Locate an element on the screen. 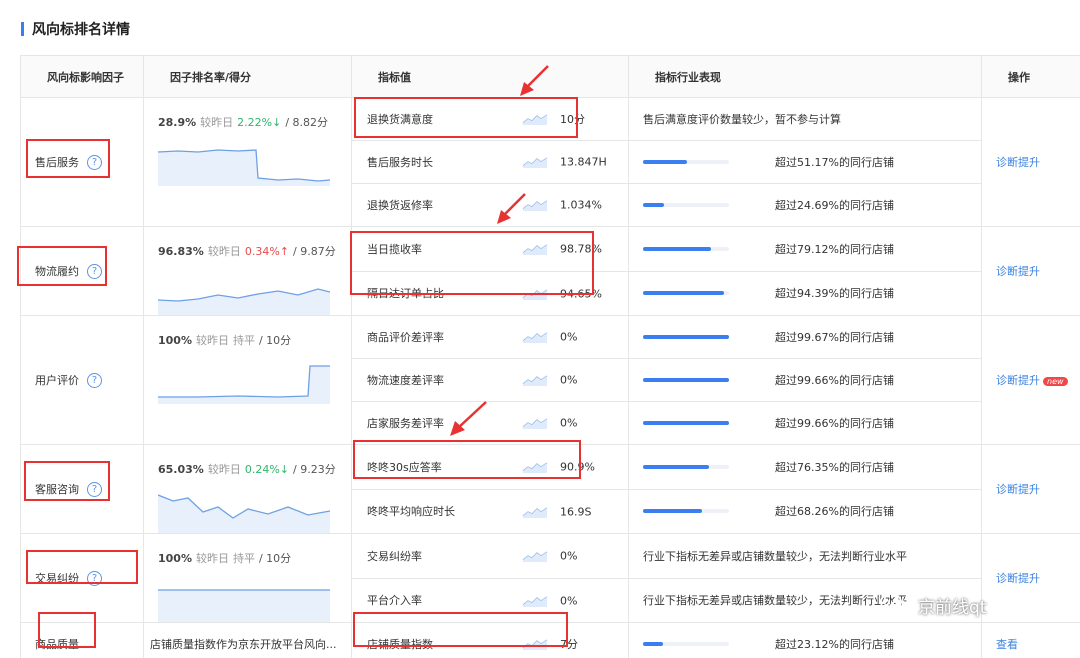 This screenshot has width=1080, height=658. performance-text: 超过99.67%的同行店铺 is located at coordinates (834, 337).